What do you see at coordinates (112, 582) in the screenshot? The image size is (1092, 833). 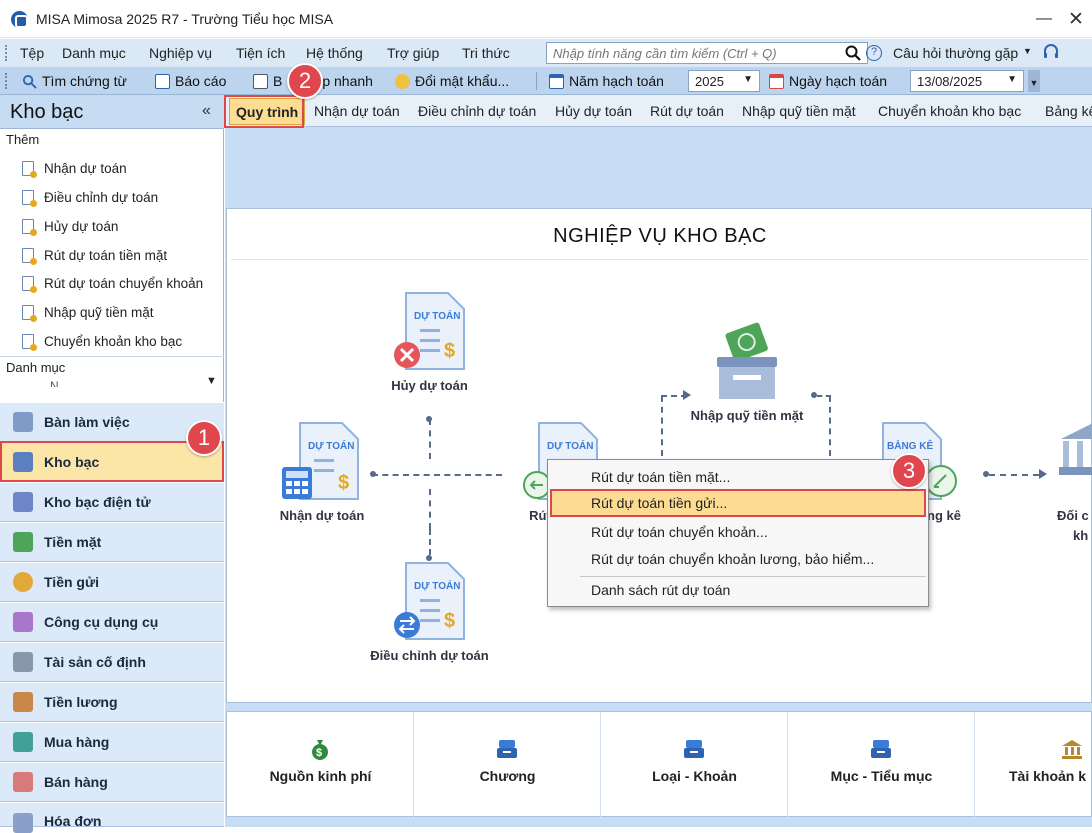 I see `nav-tien-gui: Tiền gửi` at bounding box center [112, 582].